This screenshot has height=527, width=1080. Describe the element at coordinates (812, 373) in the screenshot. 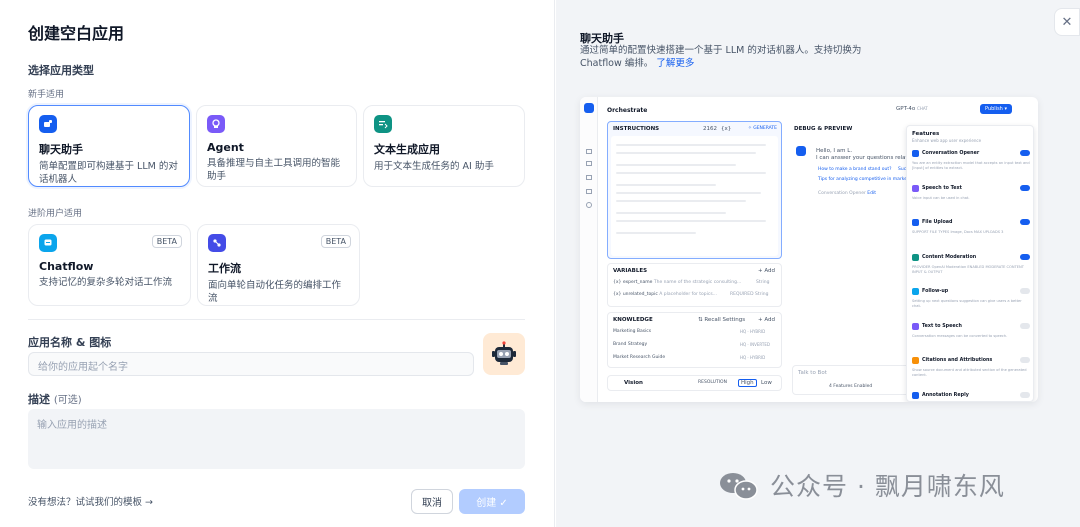

I see `preview-chat-placeholder: Talk to Bot` at that location.